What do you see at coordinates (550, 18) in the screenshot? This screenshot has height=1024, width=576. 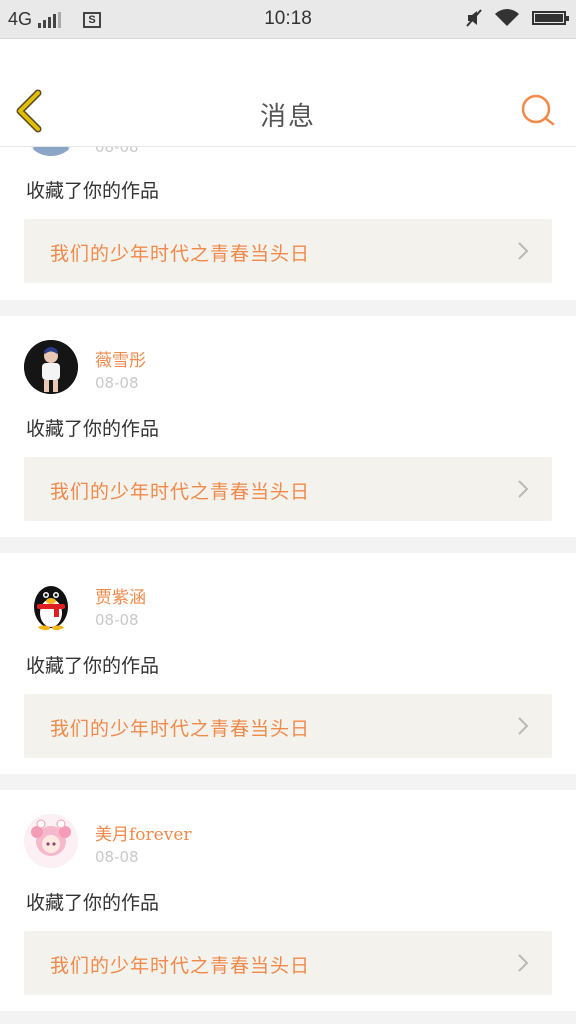 I see `battery-icon` at bounding box center [550, 18].